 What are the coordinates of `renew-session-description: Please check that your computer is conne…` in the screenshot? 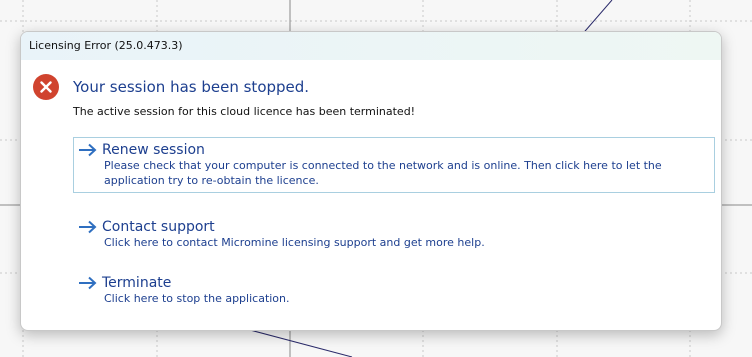 It's located at (383, 173).